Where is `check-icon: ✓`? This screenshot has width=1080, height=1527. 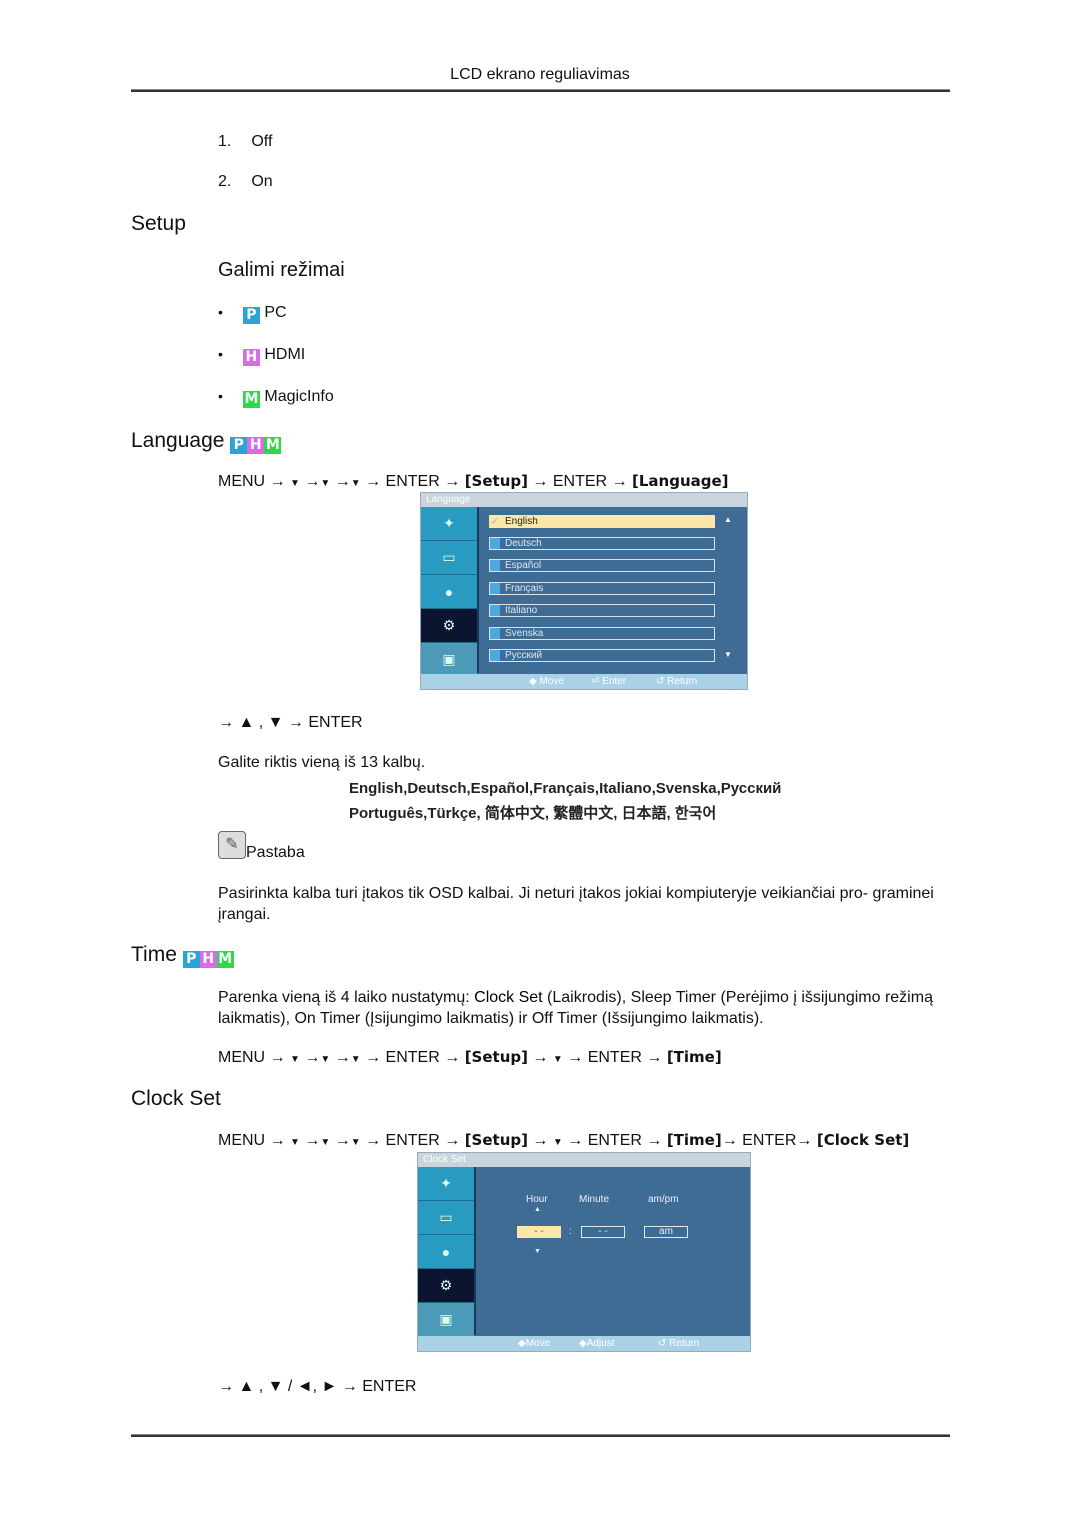
check-icon: ✓ is located at coordinates (495, 521).